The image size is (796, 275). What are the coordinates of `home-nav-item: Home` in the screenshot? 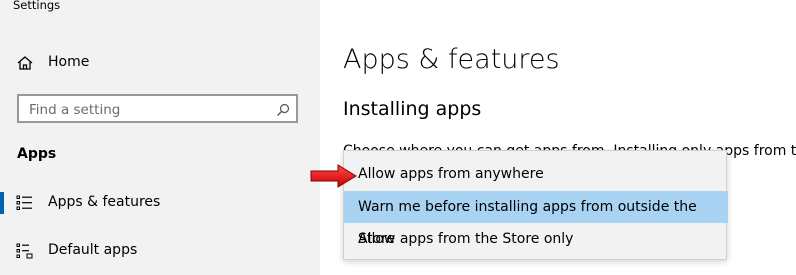 It's located at (160, 63).